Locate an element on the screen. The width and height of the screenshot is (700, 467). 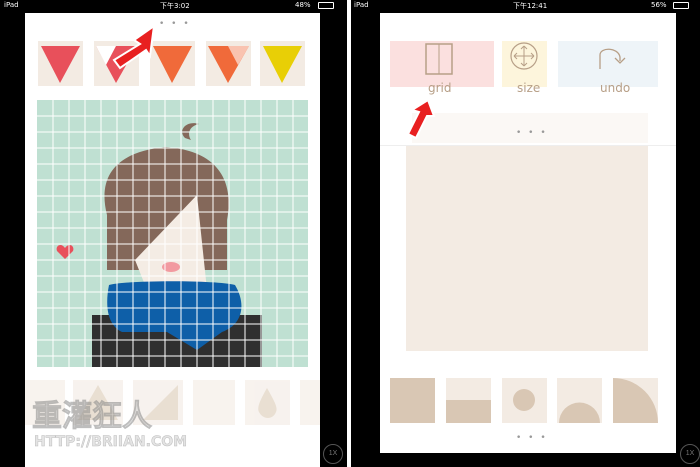
status-time: 下午3:02 is located at coordinates (175, 6).